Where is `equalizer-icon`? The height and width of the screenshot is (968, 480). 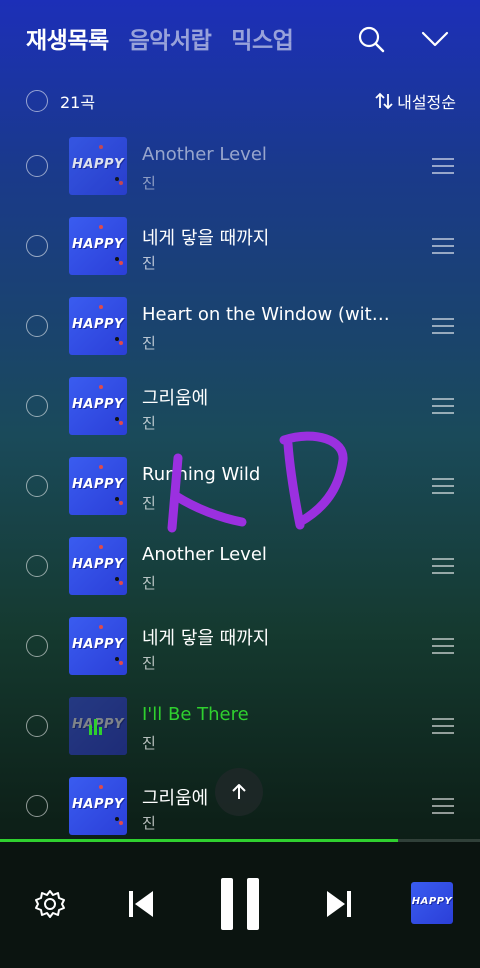
equalizer-icon is located at coordinates (98, 726).